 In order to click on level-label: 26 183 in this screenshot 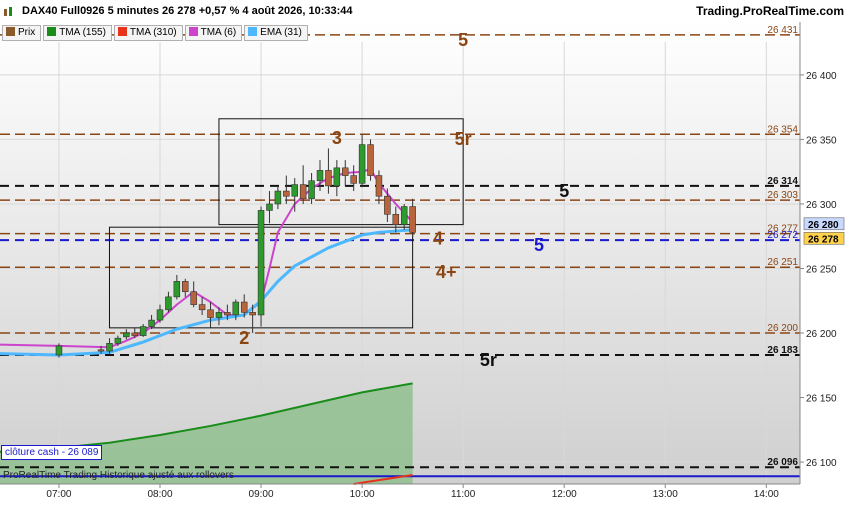, I will do `click(782, 350)`.